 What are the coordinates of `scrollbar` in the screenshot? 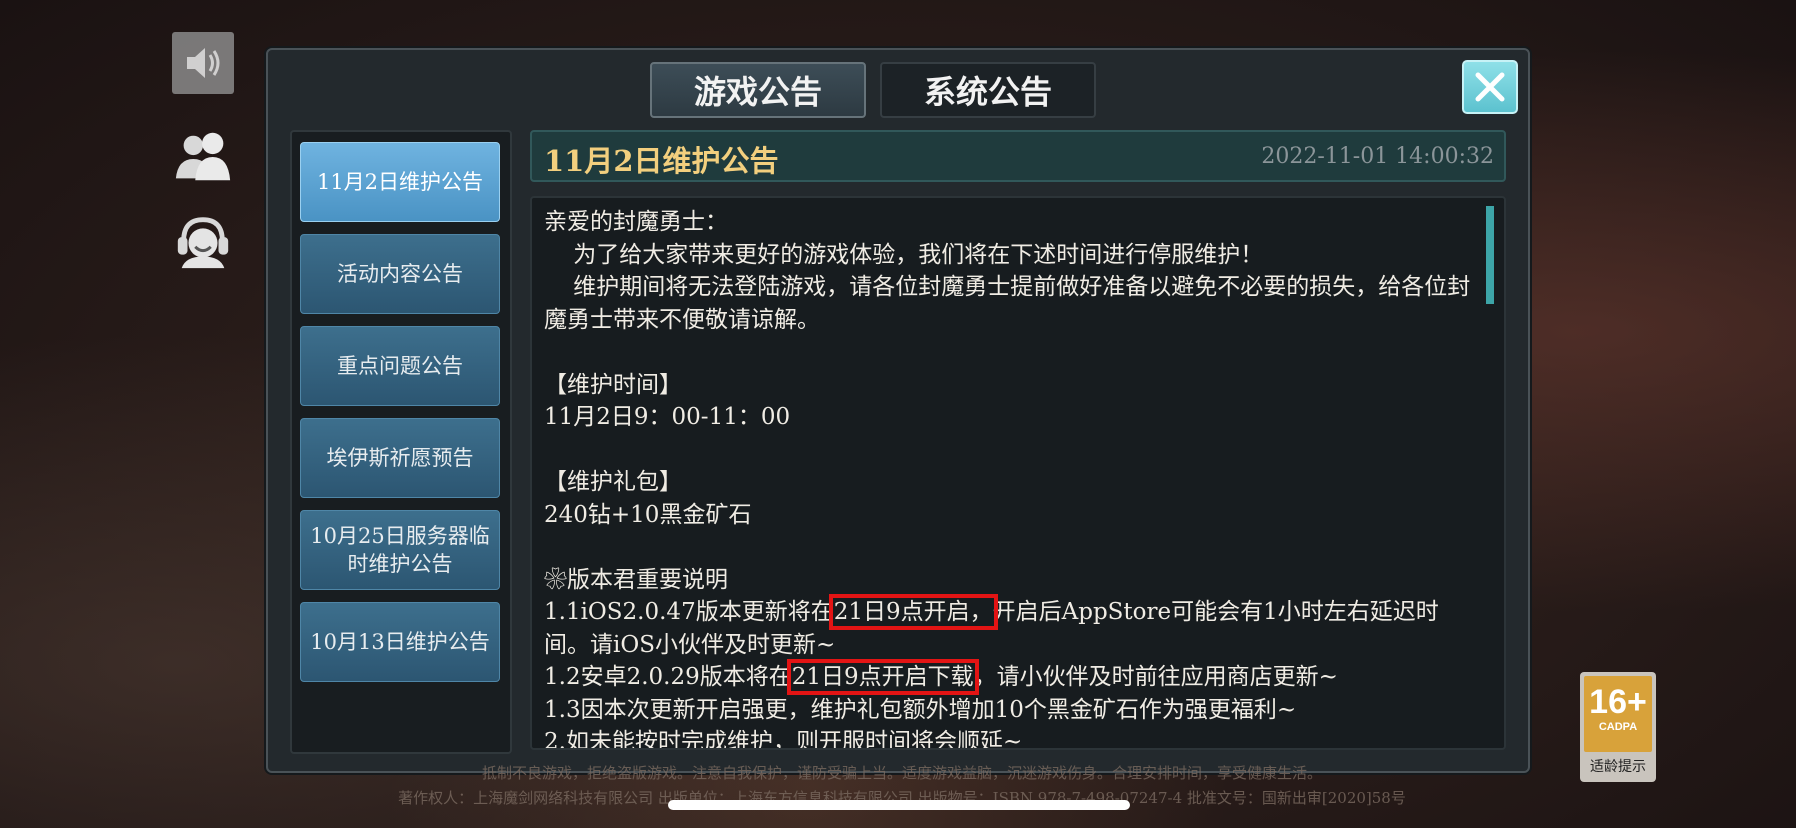 It's located at (1490, 255).